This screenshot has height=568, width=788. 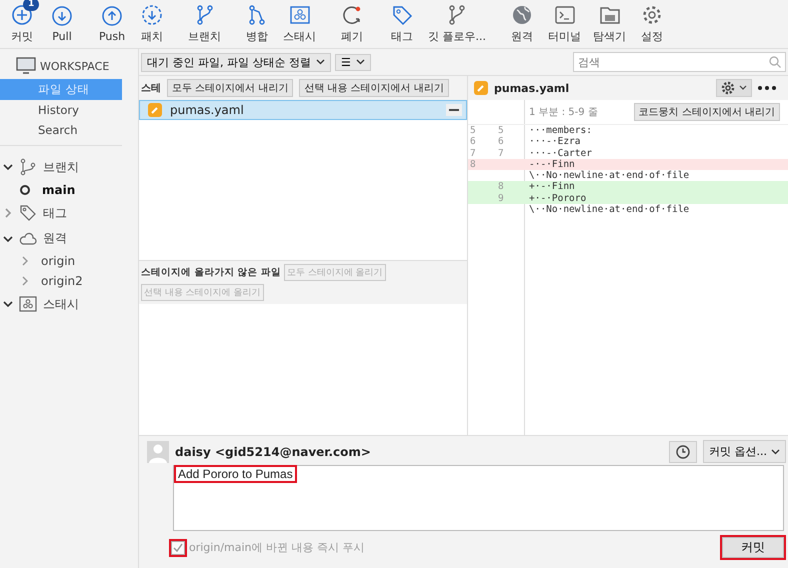 I want to click on history-button, so click(x=683, y=451).